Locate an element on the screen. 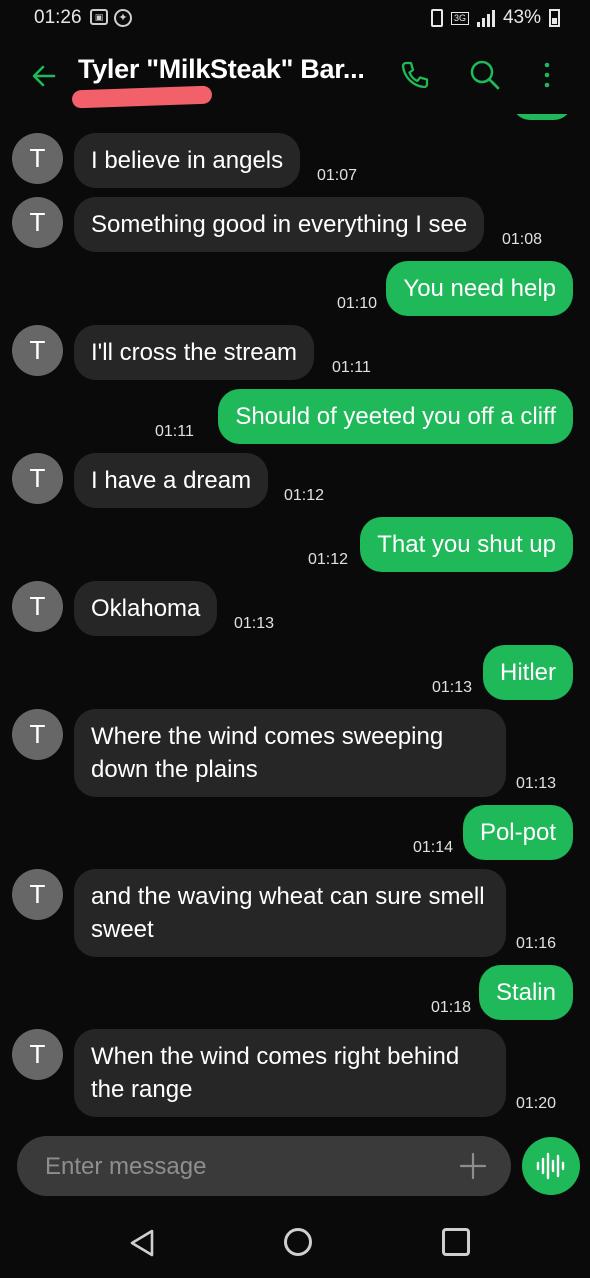 Image resolution: width=590 pixels, height=1278 pixels. outgoing-message: Stalin is located at coordinates (525, 992).